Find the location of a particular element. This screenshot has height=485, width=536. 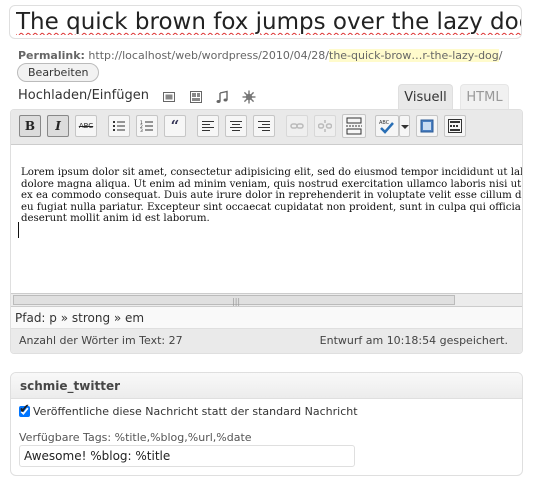

message-input is located at coordinates (187, 456).